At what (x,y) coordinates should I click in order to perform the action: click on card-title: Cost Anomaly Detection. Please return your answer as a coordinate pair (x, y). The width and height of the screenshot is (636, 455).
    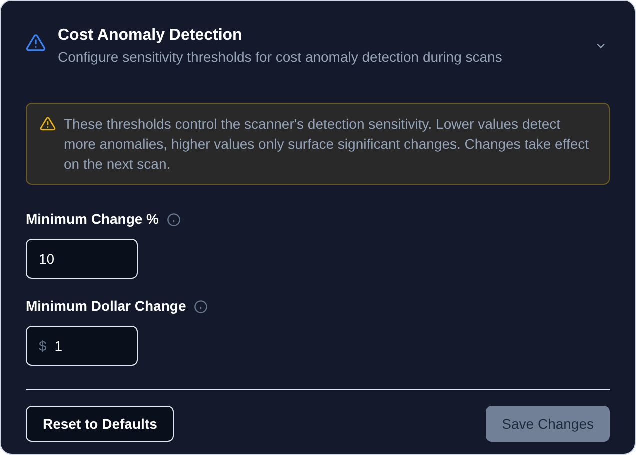
    Looking at the image, I should click on (151, 36).